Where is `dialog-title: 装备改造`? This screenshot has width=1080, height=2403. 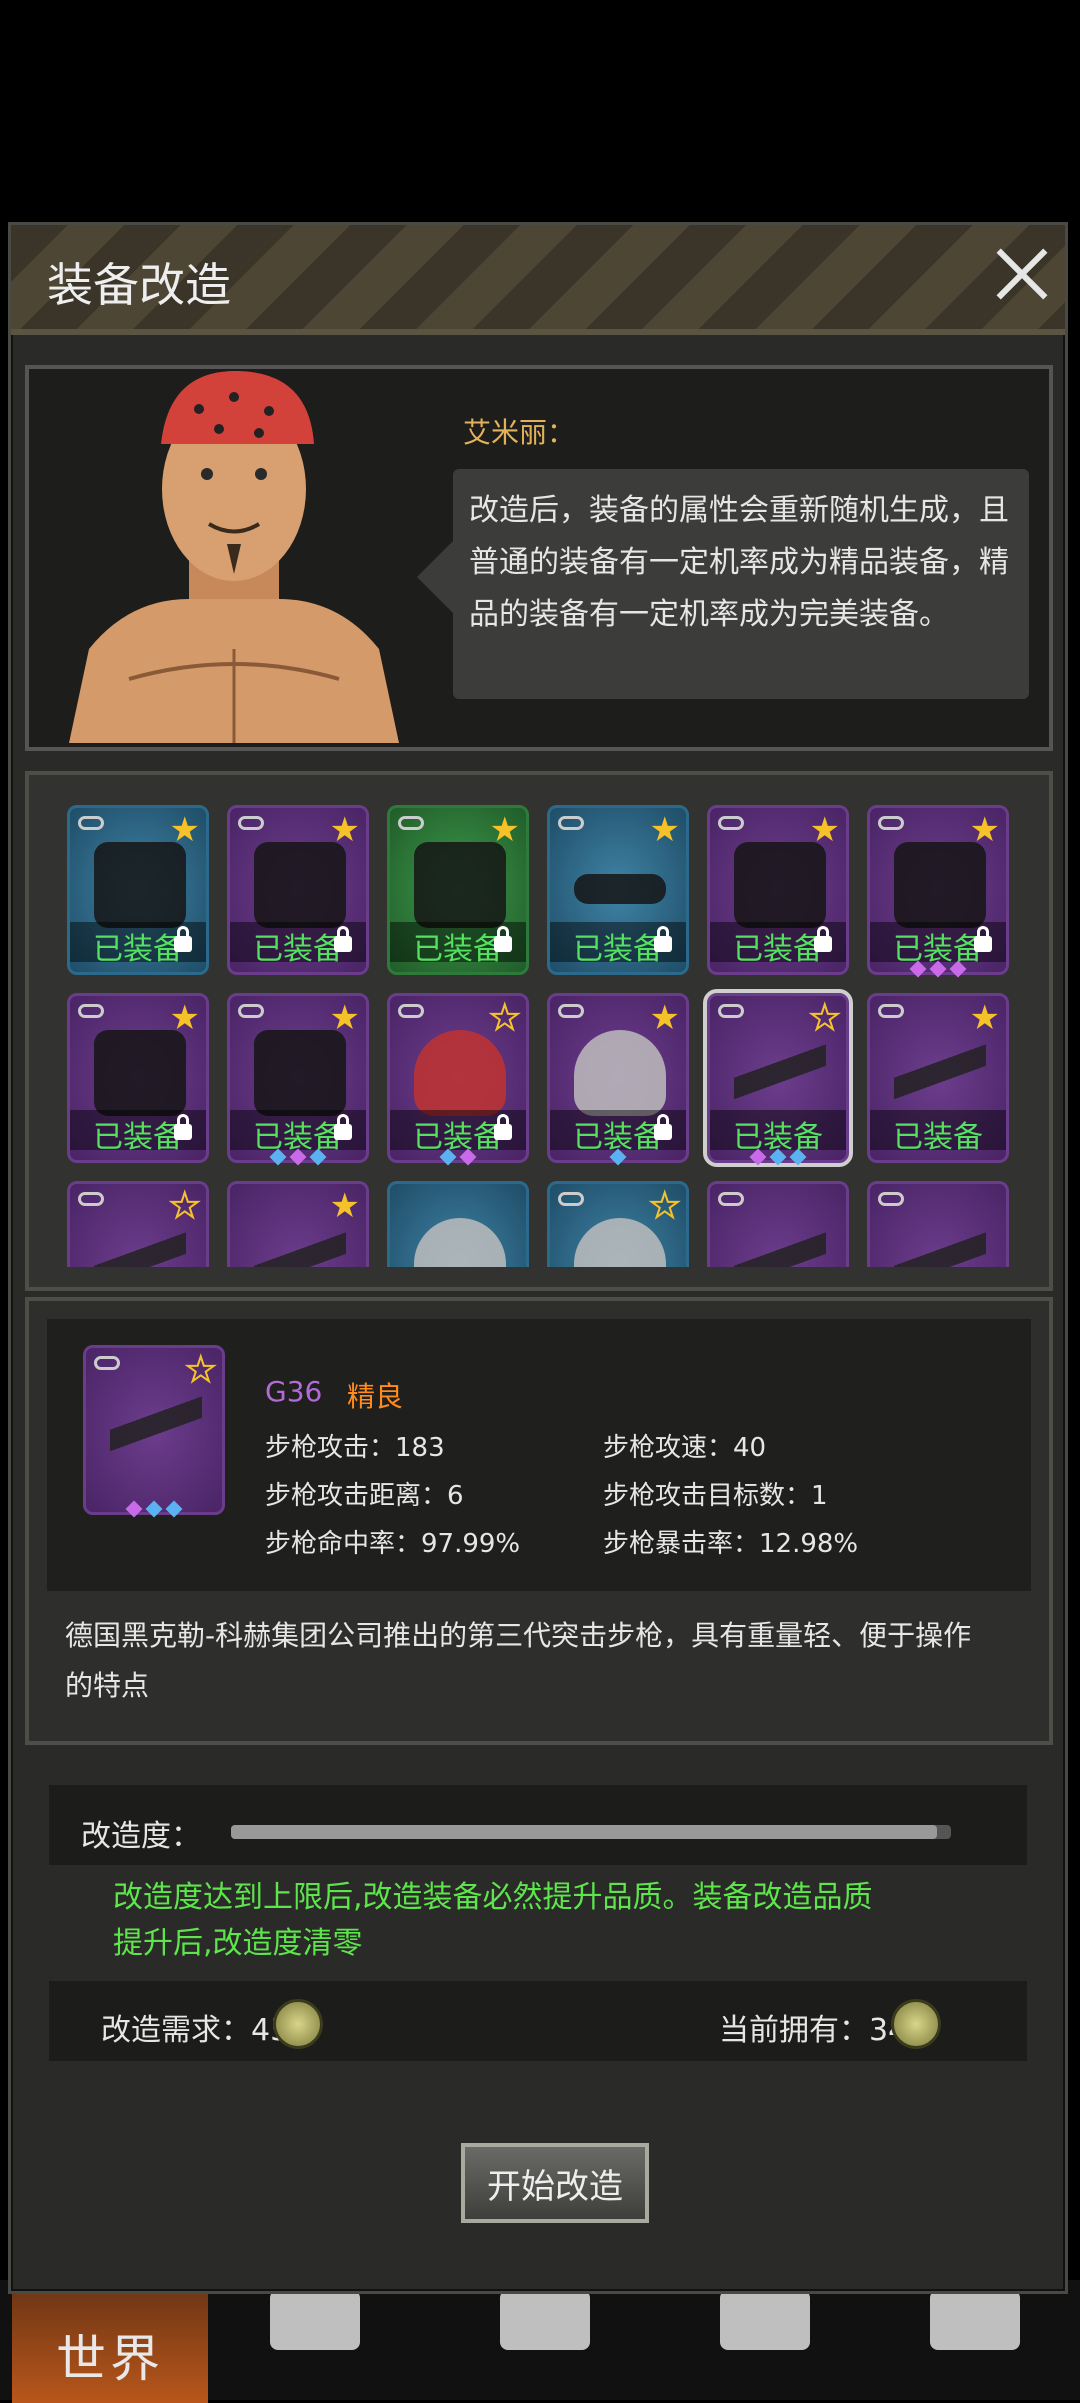
dialog-title: 装备改造 is located at coordinates (139, 285).